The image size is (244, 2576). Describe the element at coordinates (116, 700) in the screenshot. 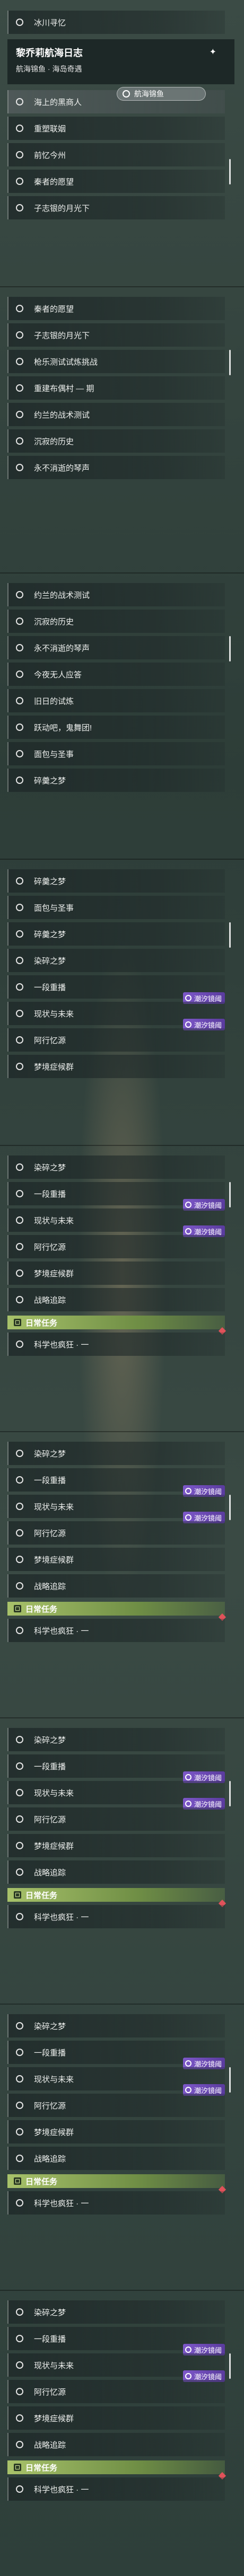

I see `quest-row: 旧日的试炼` at that location.